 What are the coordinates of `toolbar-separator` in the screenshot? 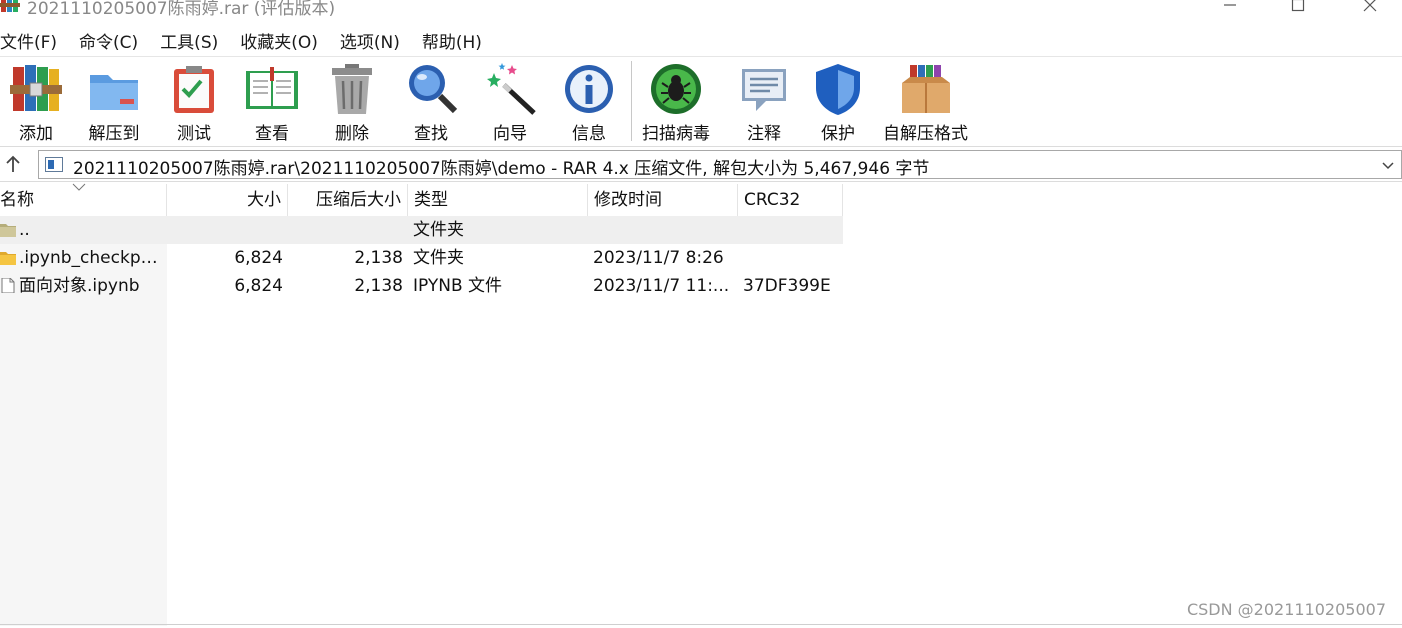 It's located at (631, 101).